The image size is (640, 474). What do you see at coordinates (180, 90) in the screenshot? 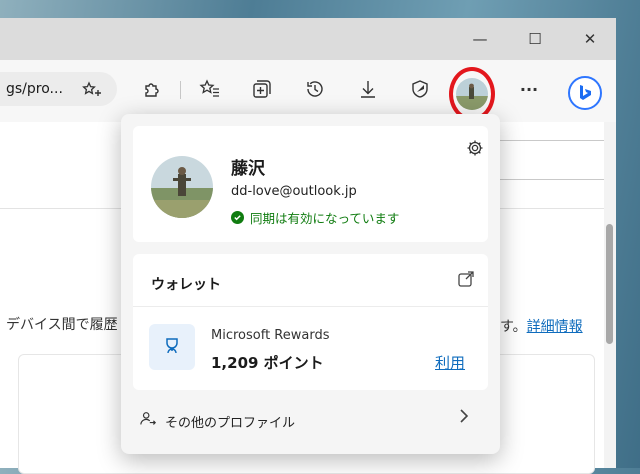
I see `toolbar-separator` at bounding box center [180, 90].